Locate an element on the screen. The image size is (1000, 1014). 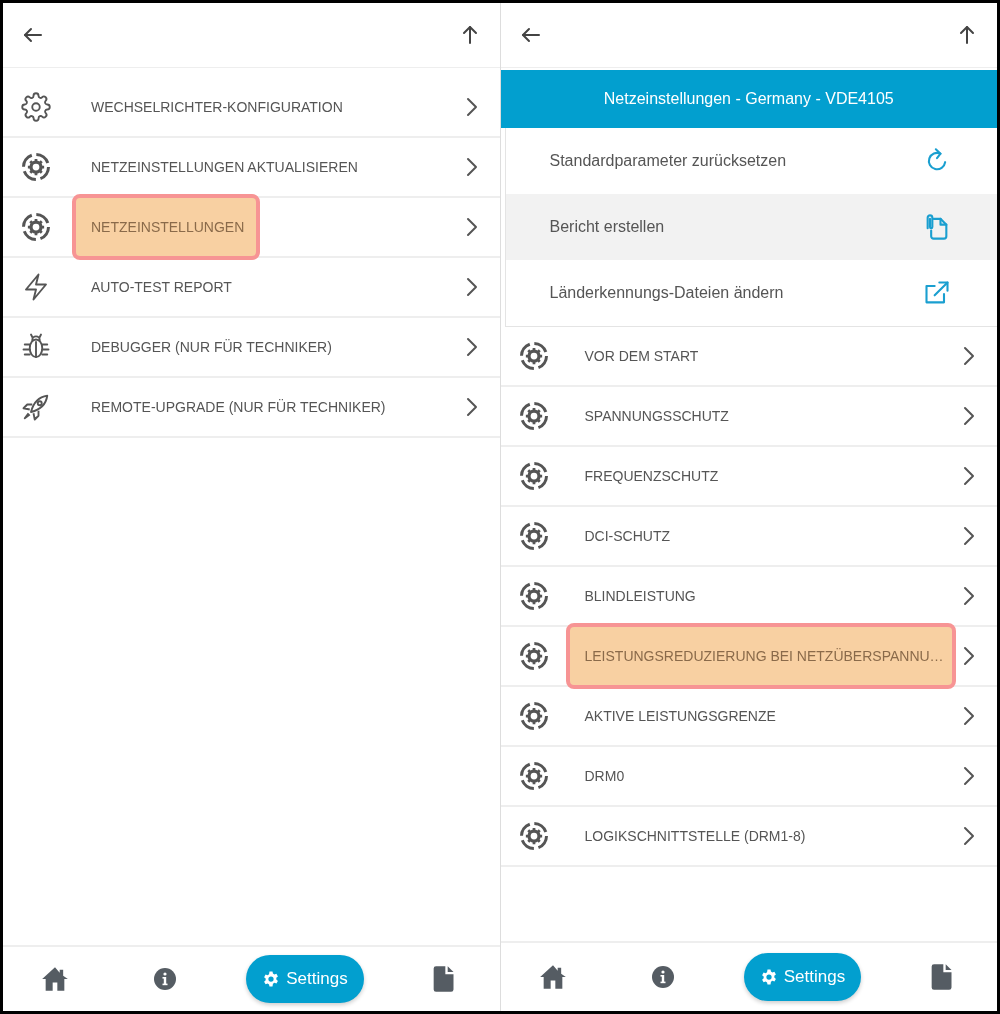
item-label: NETZEINSTELLUNGEN is located at coordinates (166, 227).